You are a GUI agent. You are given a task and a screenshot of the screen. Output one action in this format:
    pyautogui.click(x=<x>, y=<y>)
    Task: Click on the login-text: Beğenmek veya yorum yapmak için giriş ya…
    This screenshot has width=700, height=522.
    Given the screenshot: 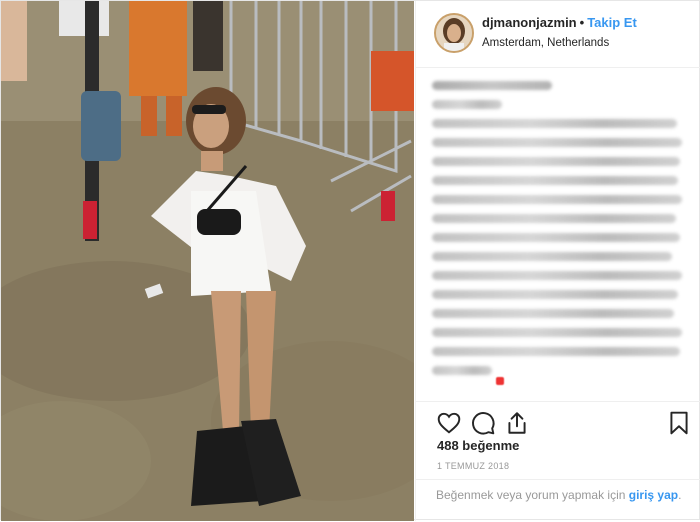 What is the action you would take?
    pyautogui.click(x=561, y=495)
    